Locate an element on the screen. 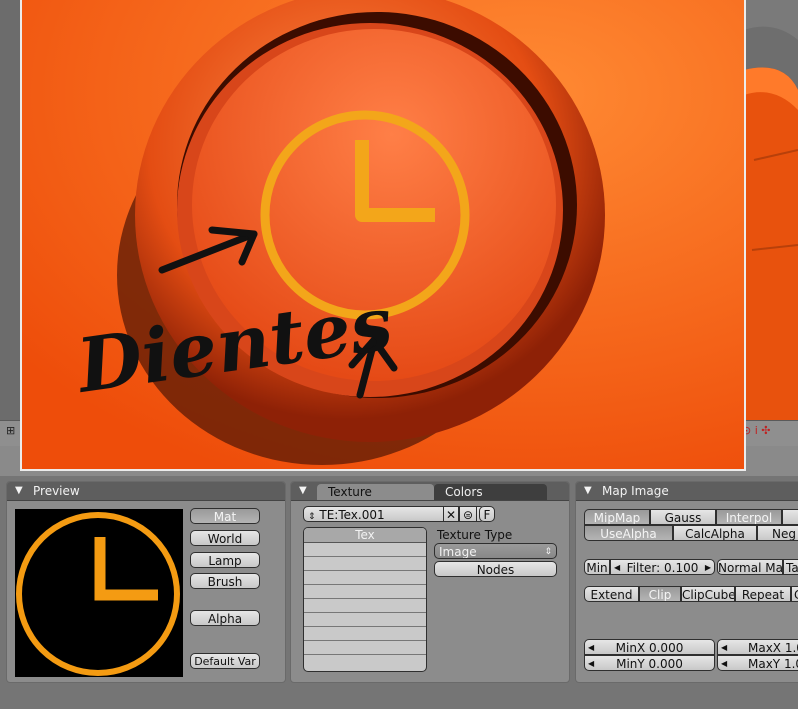 The width and height of the screenshot is (798, 709). clip-toggle: Clip is located at coordinates (660, 594).